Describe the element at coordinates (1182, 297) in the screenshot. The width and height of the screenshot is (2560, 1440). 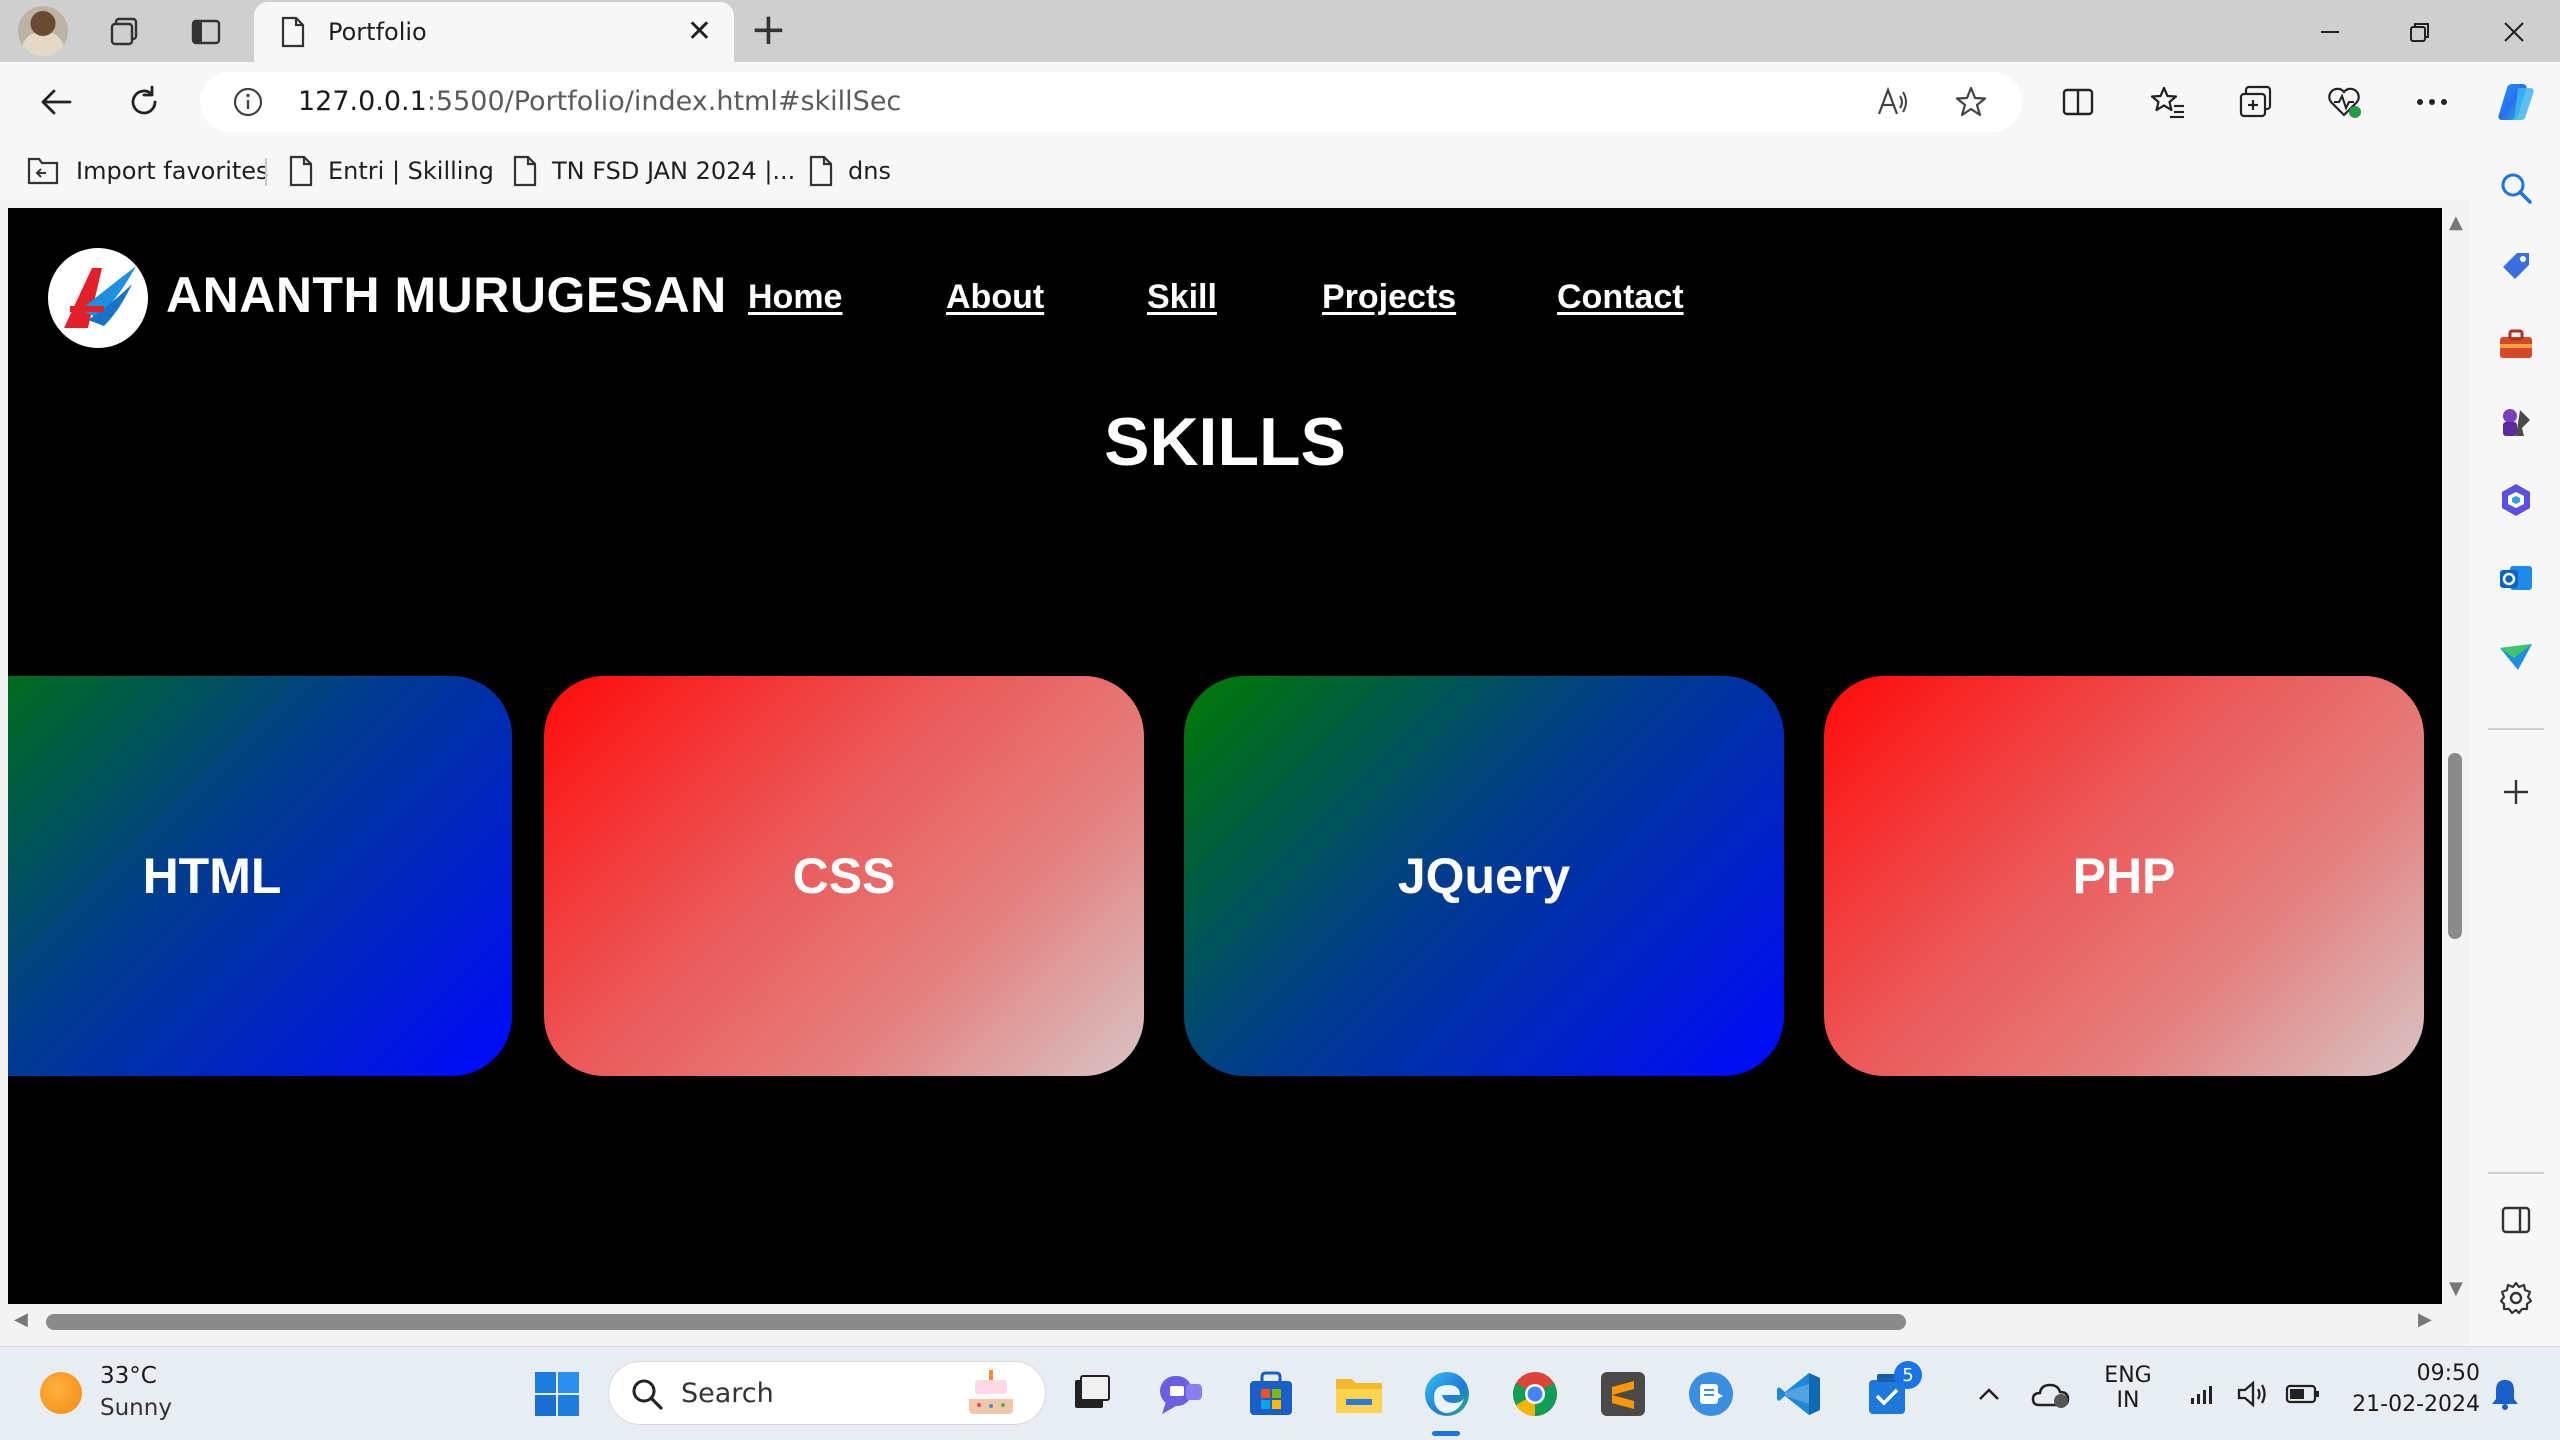
I see `nav-skill: Skill` at that location.